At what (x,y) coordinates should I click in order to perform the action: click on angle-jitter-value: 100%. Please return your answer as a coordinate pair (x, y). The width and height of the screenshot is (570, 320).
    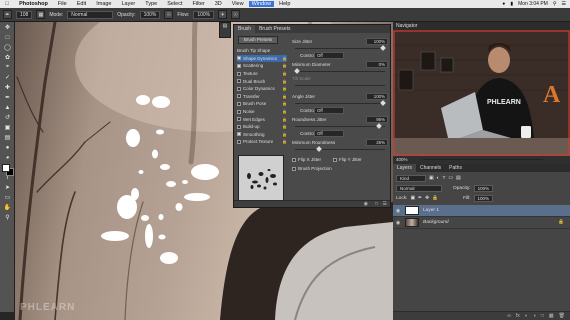
    Looking at the image, I should click on (377, 96).